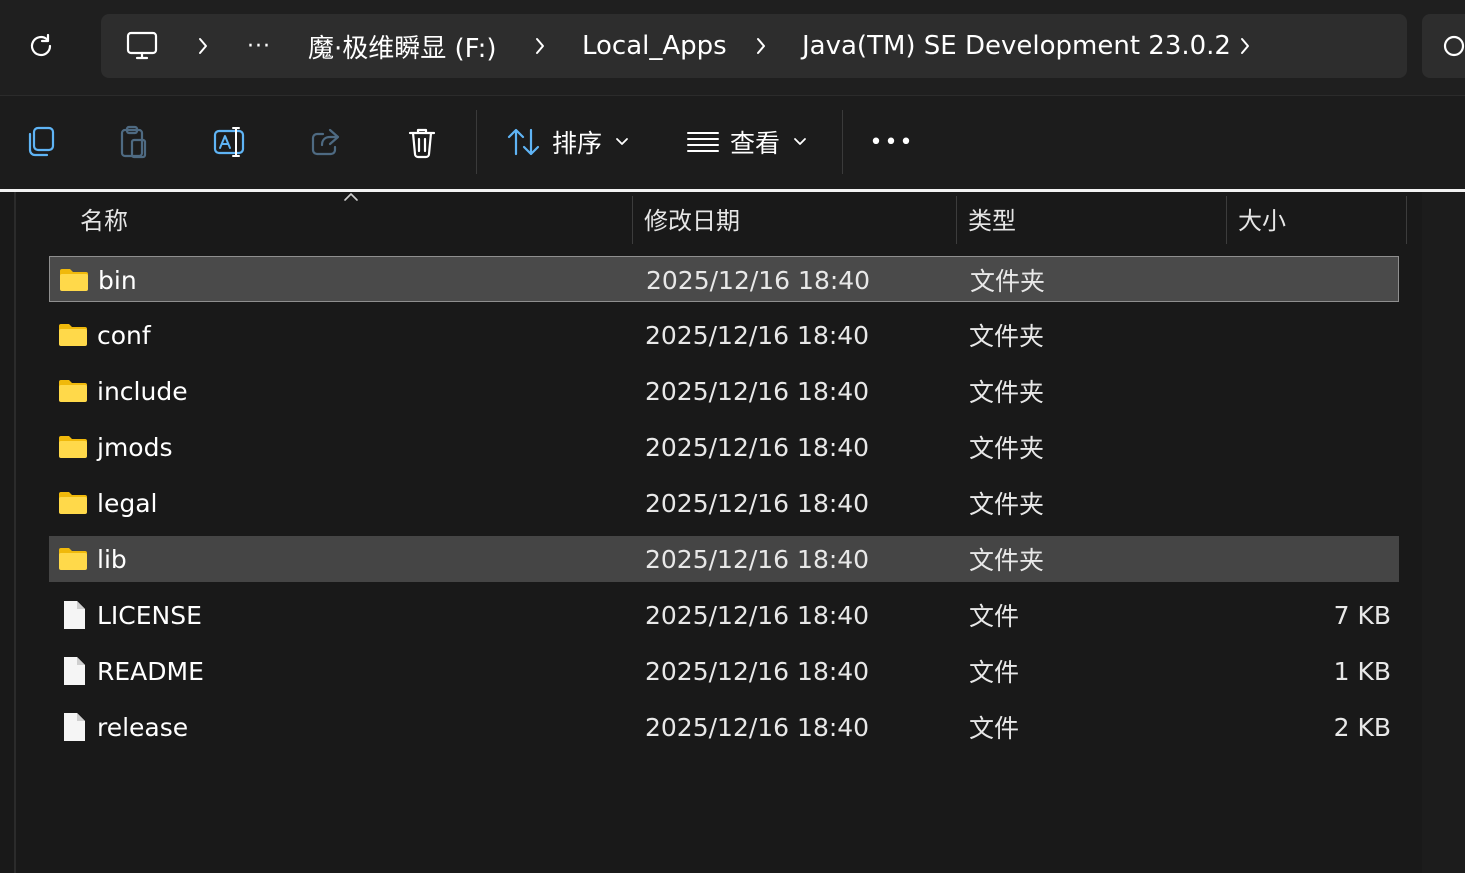 The height and width of the screenshot is (873, 1465). I want to click on search-box, so click(1443, 46).